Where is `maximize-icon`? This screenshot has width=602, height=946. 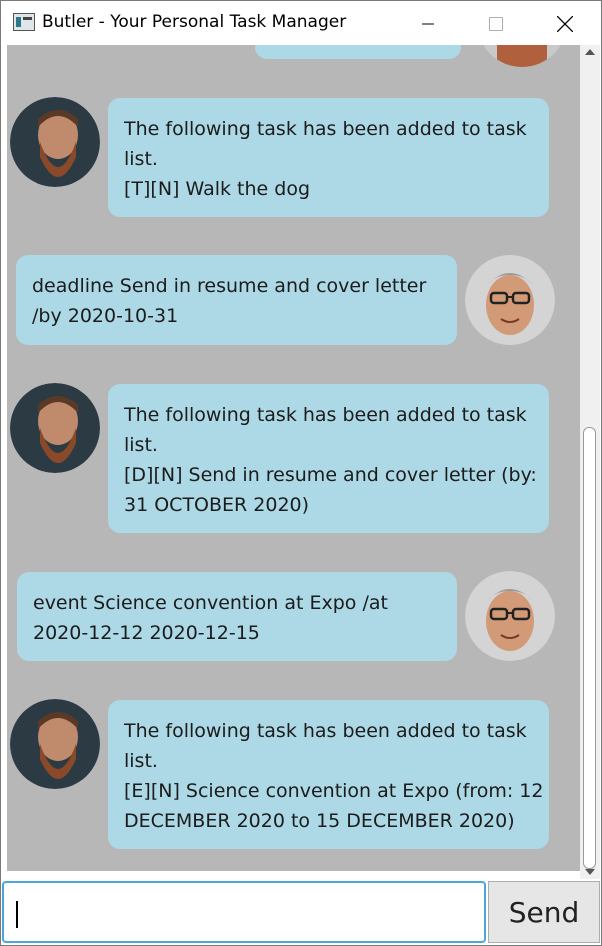 maximize-icon is located at coordinates (496, 23).